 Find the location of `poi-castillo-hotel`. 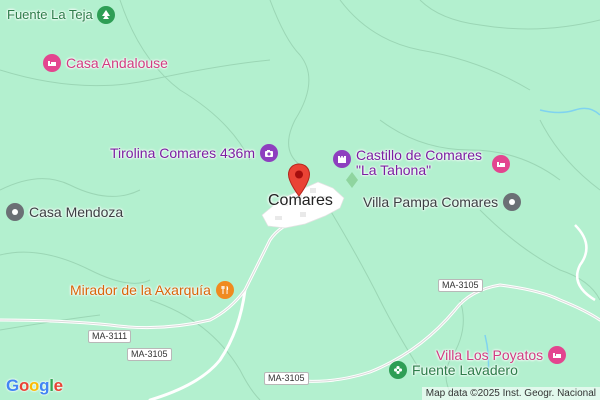

poi-castillo-hotel is located at coordinates (501, 164).